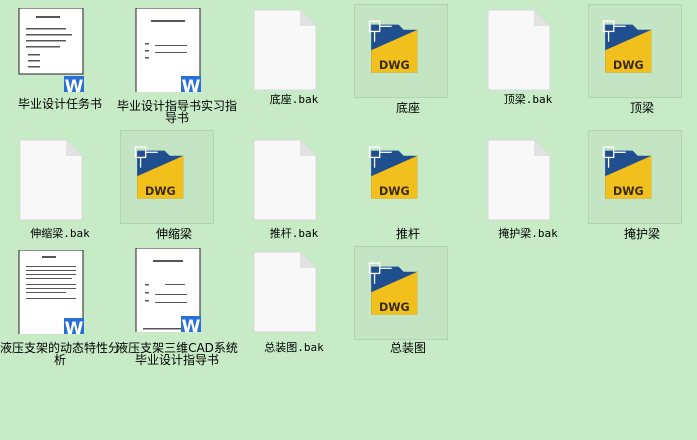 This screenshot has width=697, height=440. Describe the element at coordinates (528, 99) in the screenshot. I see `file-name: 顶梁.bak` at that location.